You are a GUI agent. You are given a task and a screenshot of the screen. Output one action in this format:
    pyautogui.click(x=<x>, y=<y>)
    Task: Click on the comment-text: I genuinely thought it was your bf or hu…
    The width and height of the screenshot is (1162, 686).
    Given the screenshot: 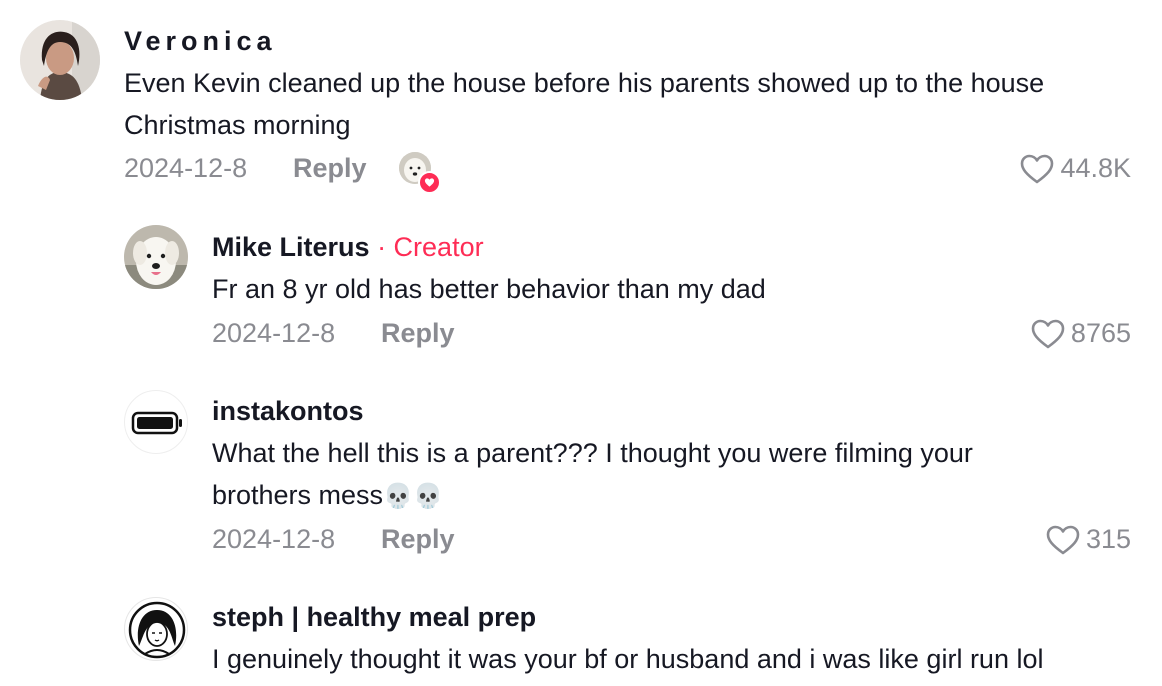 What is the action you would take?
    pyautogui.click(x=627, y=659)
    